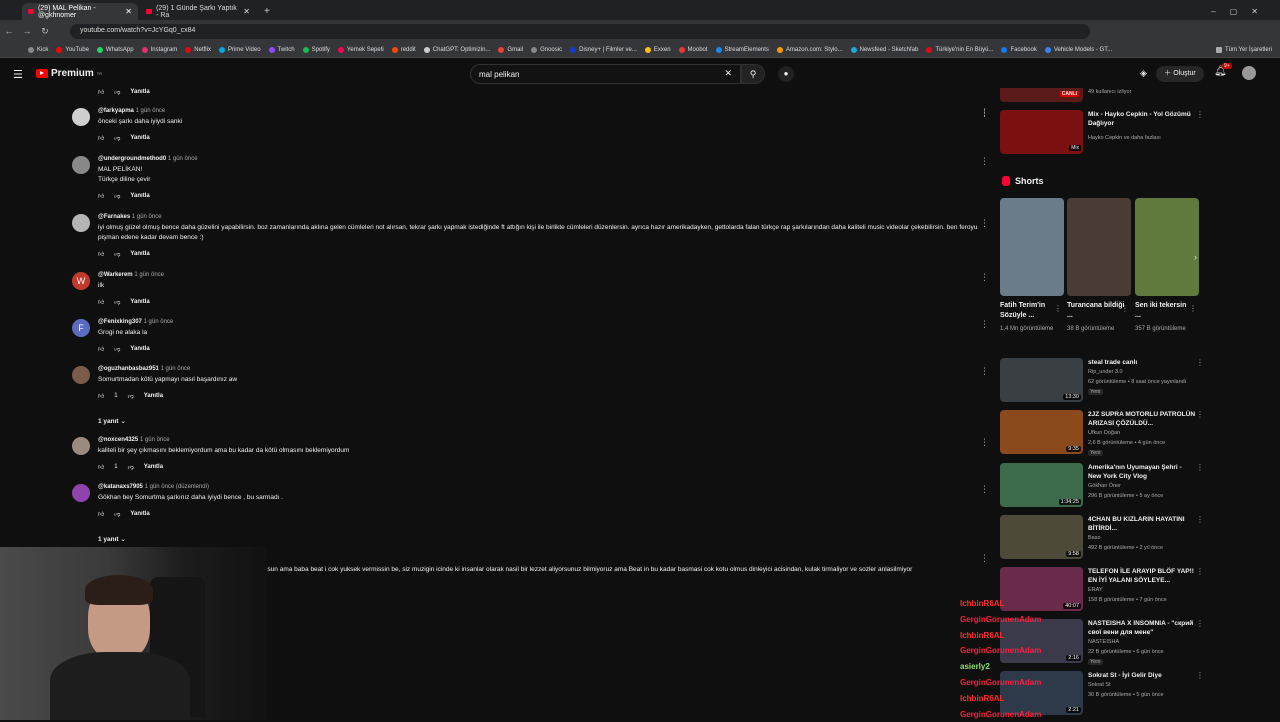 Image resolution: width=1280 pixels, height=722 pixels. What do you see at coordinates (198, 49) in the screenshot?
I see `bookmark-item: Netflix` at bounding box center [198, 49].